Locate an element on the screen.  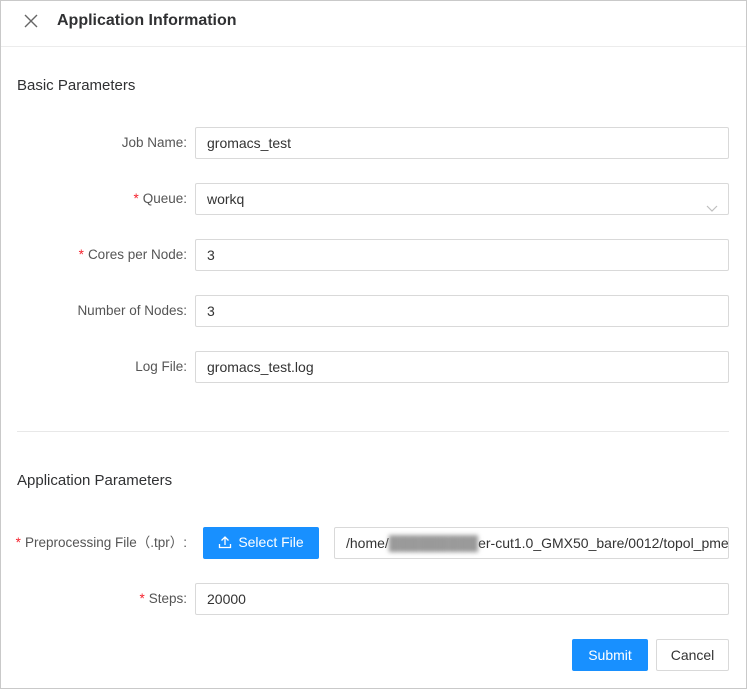
log-file-label: Log File: is located at coordinates (161, 366).